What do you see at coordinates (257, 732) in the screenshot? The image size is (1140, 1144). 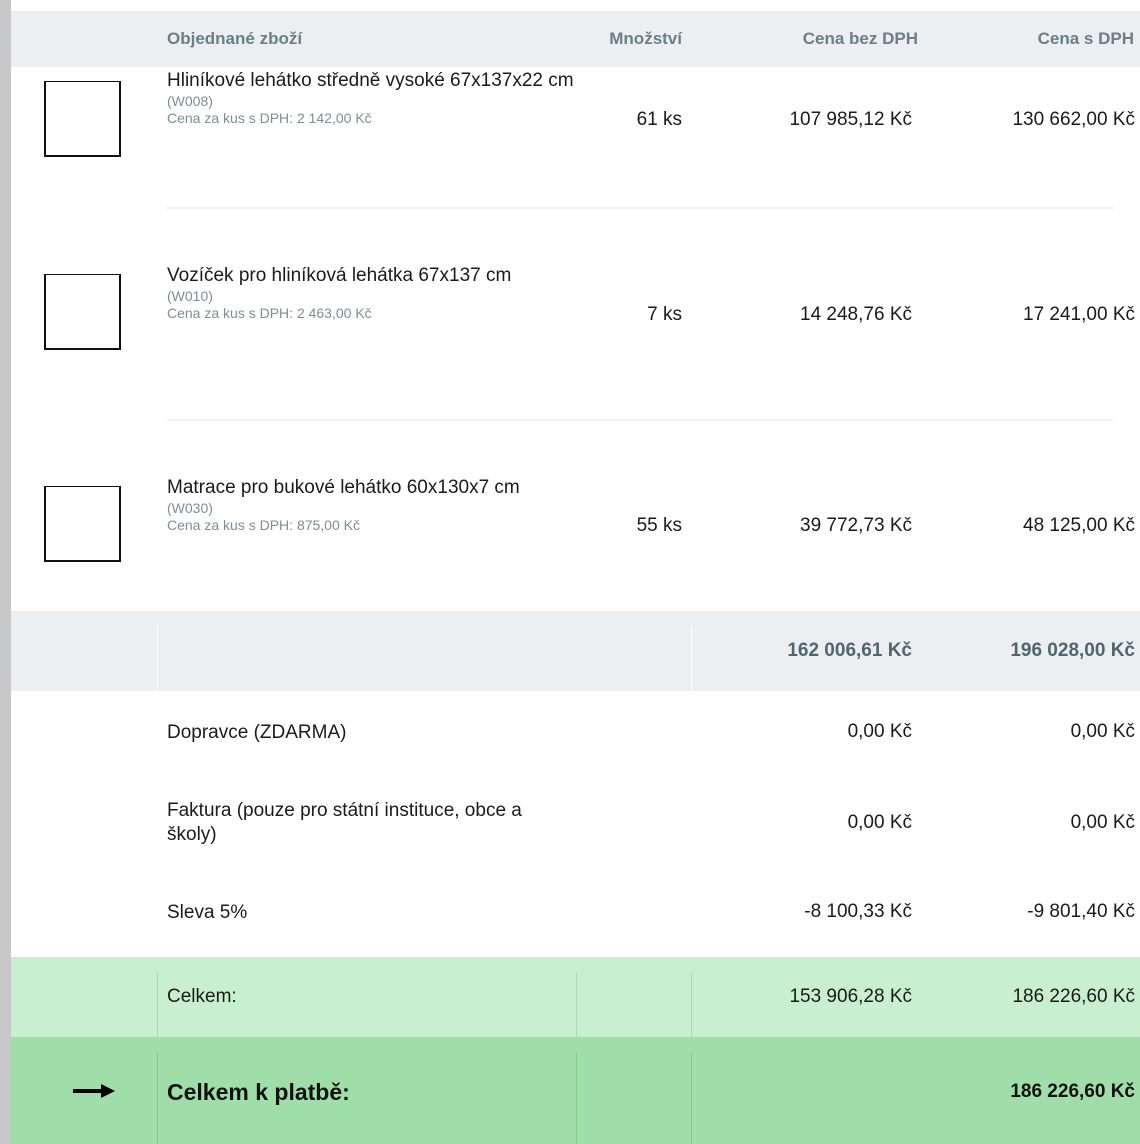 I see `fee-label: Dopravce (ZDARMA)` at bounding box center [257, 732].